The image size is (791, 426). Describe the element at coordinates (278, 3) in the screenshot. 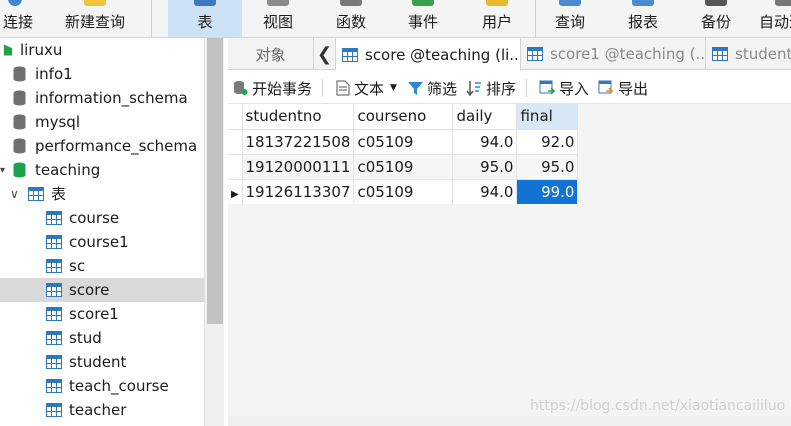

I see `view-icon` at that location.